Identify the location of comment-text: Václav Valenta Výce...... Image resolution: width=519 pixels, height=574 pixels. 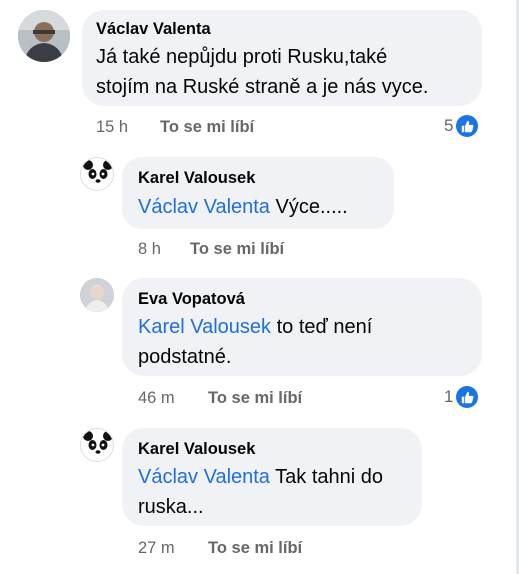
(243, 207).